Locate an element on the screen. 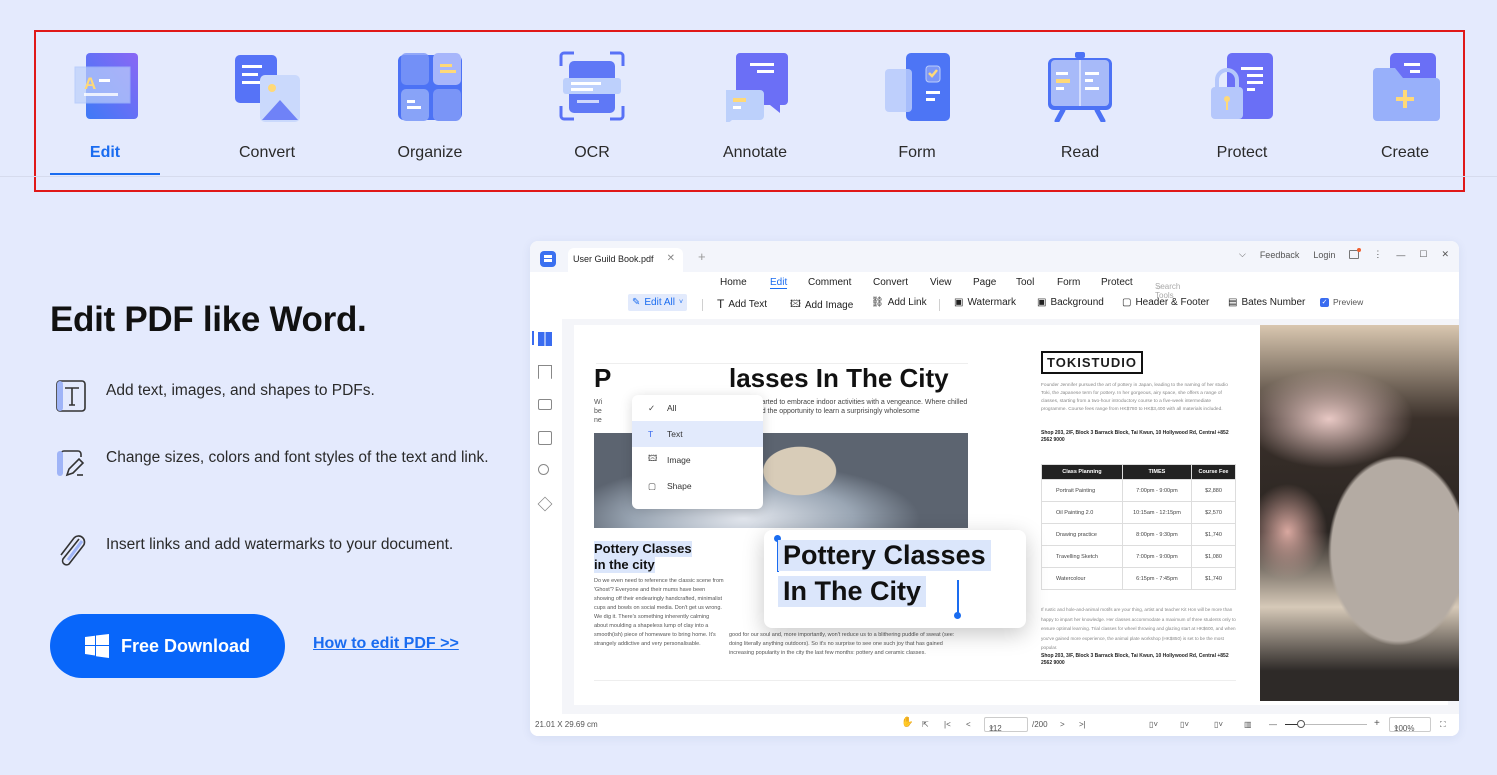  brand-logo: TOKISTUDIO is located at coordinates (1092, 362).